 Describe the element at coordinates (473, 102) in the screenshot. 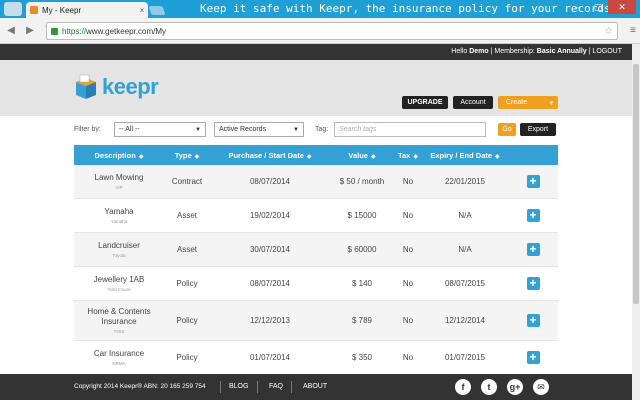

I see `account-button: Account` at that location.